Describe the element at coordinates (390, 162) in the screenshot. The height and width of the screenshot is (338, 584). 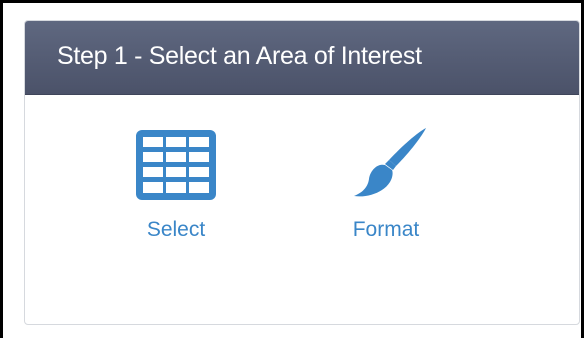
I see `paintbrush-icon` at that location.